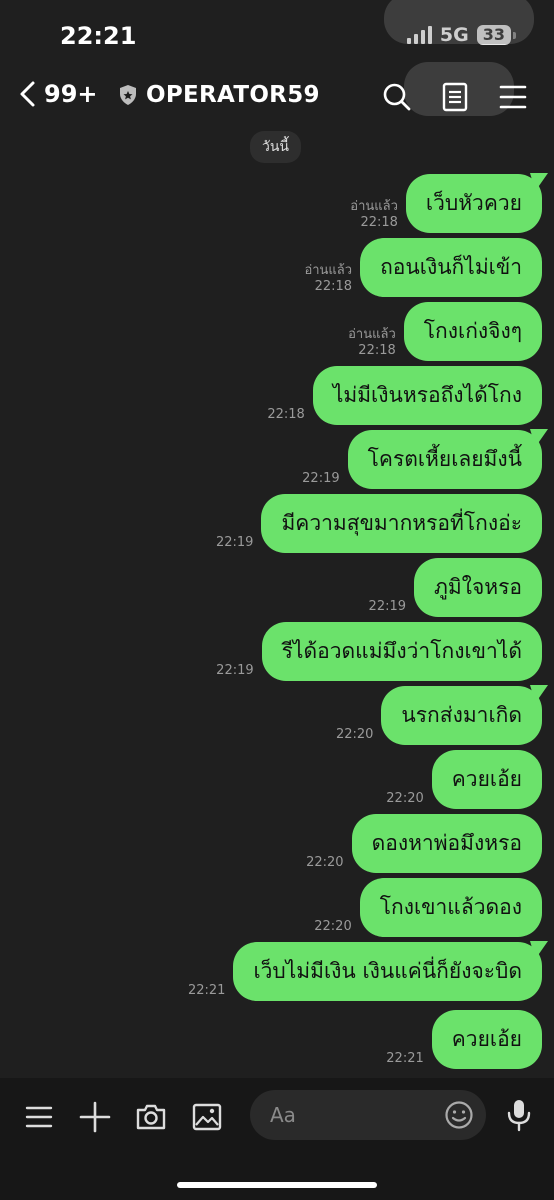 The image size is (554, 1200). What do you see at coordinates (98, 36) in the screenshot?
I see `status-time: 22:21` at bounding box center [98, 36].